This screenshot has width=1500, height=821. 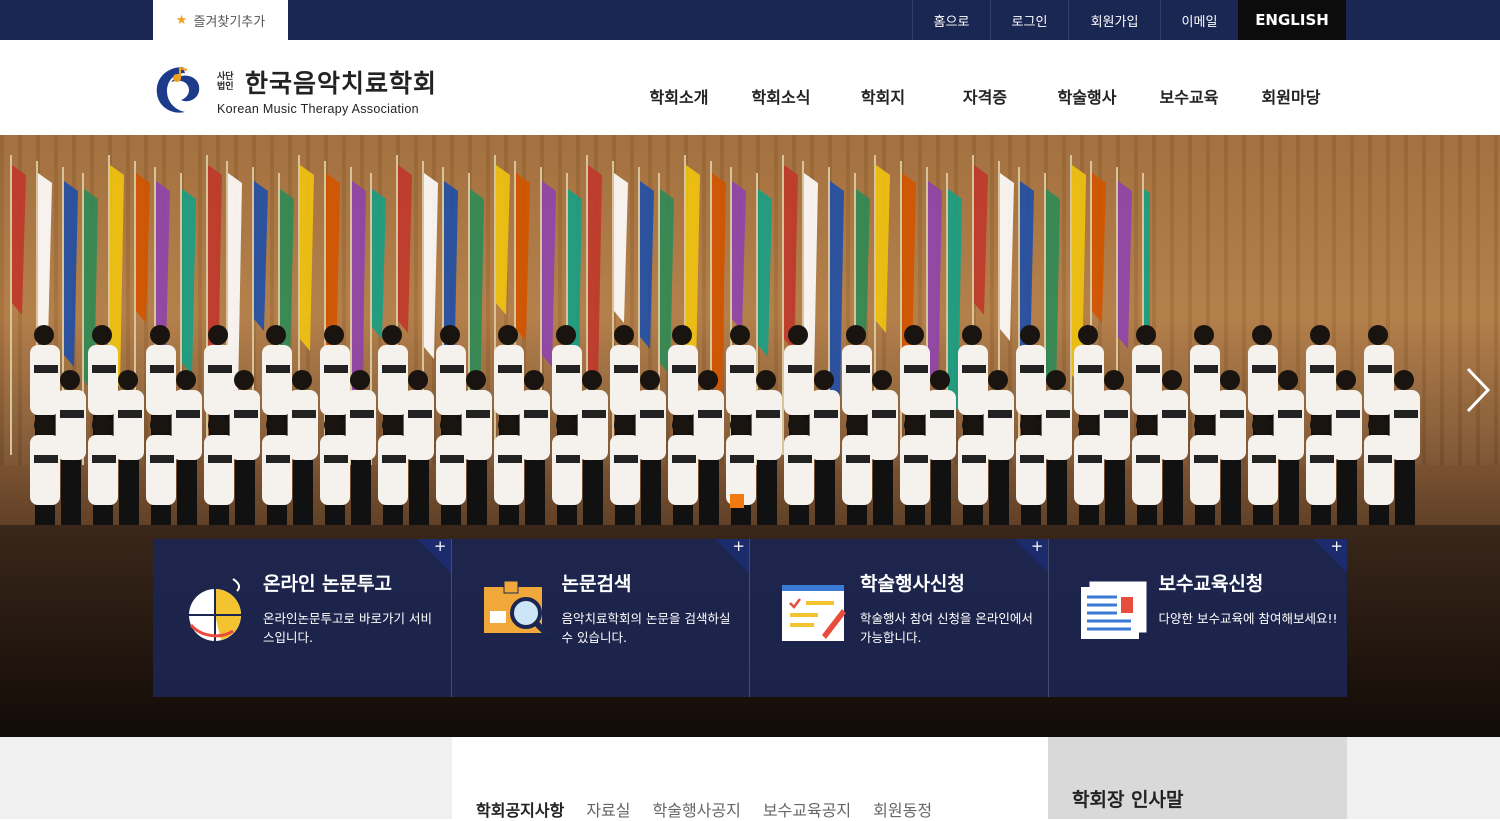 I want to click on quick-item-desc: 다양한 보수교육에 참여해보세요!!, so click(x=1248, y=618).